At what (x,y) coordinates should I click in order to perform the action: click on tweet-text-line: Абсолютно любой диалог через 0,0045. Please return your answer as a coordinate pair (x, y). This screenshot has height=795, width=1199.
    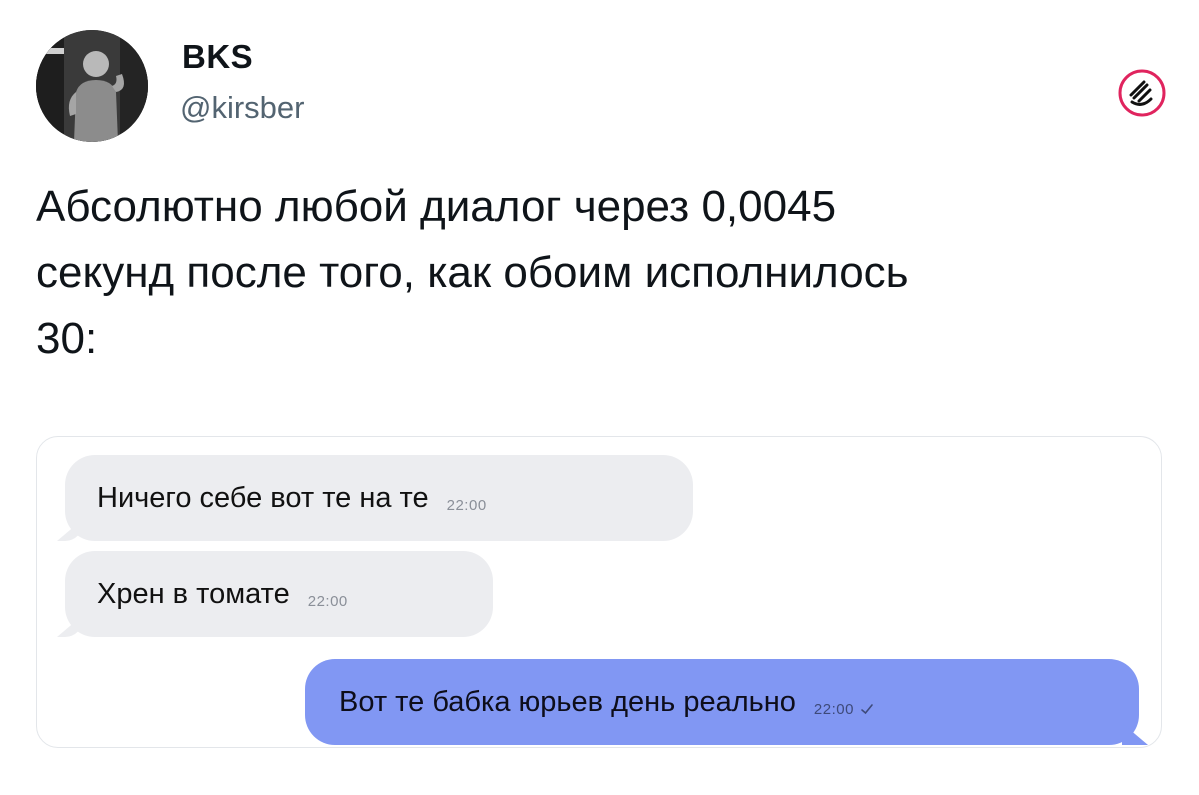
    Looking at the image, I should click on (436, 206).